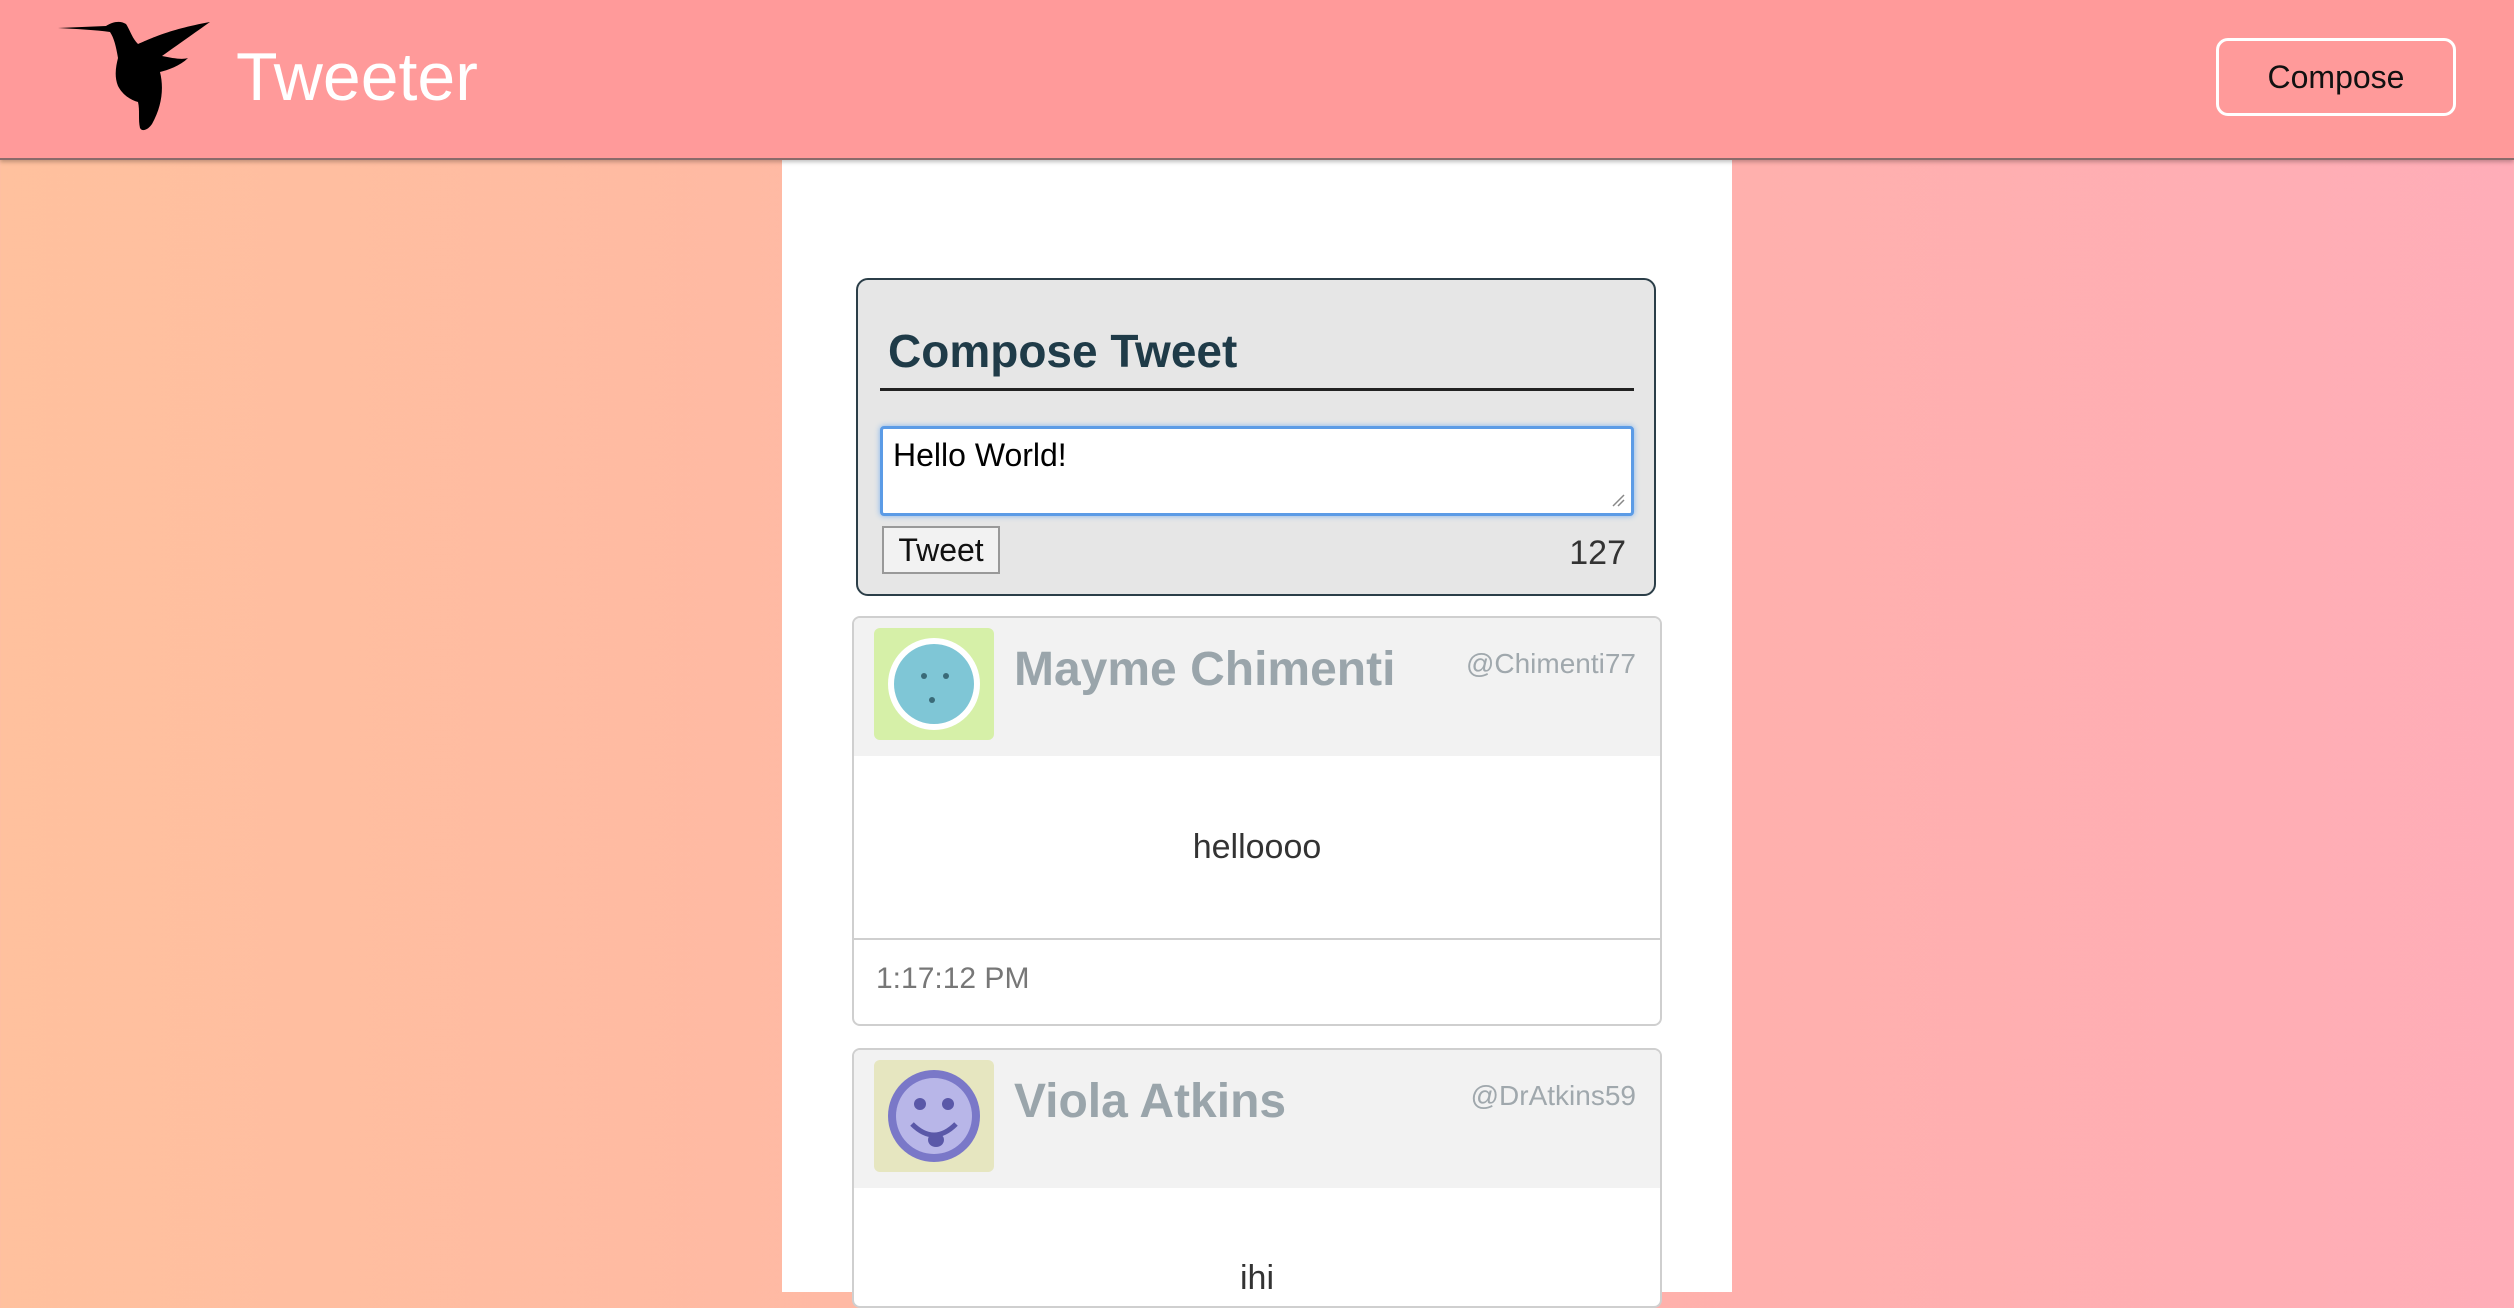 This screenshot has height=1308, width=2514. What do you see at coordinates (934, 684) in the screenshot?
I see `smiley-avatar-icon` at bounding box center [934, 684].